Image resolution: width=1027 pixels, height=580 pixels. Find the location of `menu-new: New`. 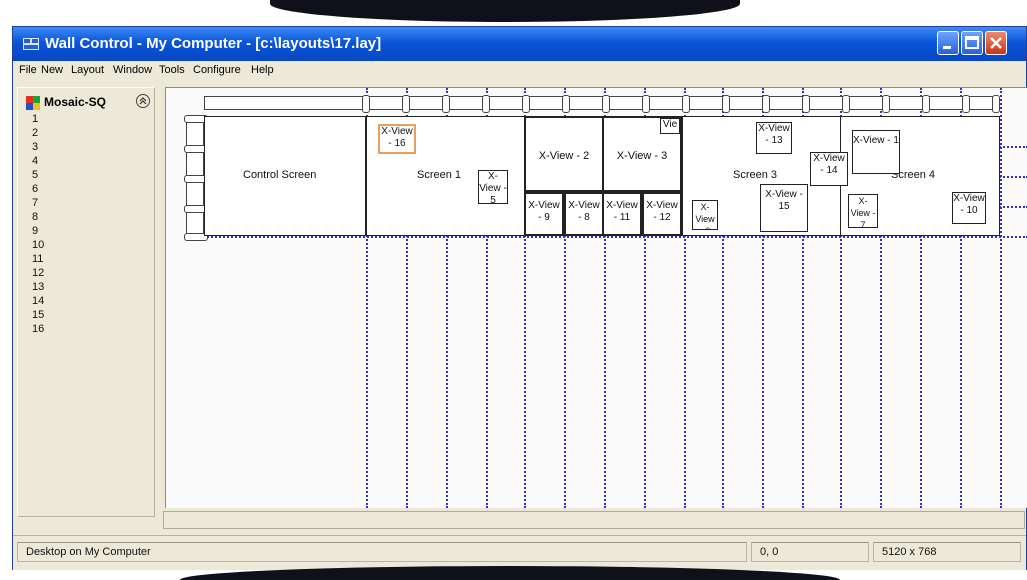

menu-new: New is located at coordinates (52, 70).